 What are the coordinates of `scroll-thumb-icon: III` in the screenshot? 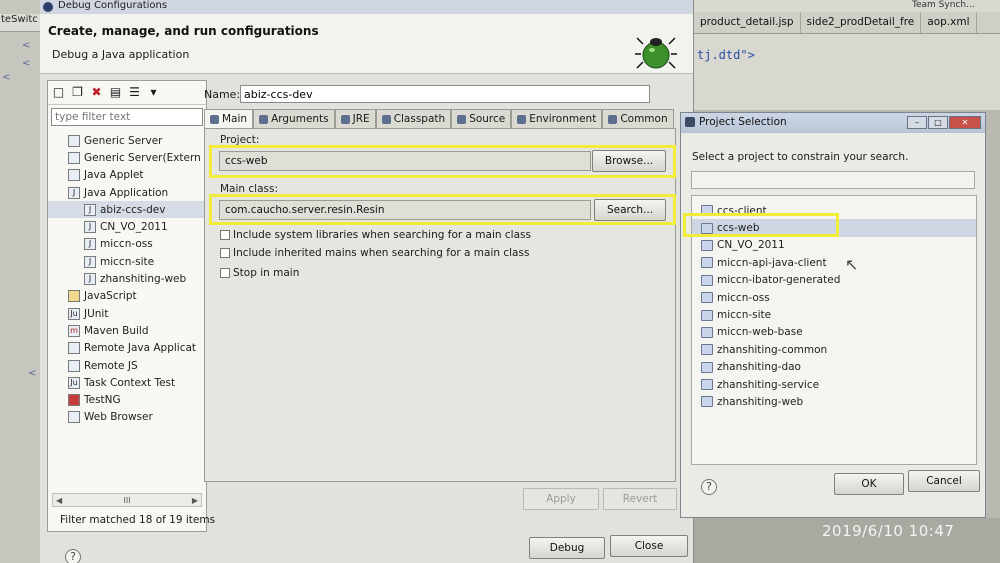 It's located at (126, 500).